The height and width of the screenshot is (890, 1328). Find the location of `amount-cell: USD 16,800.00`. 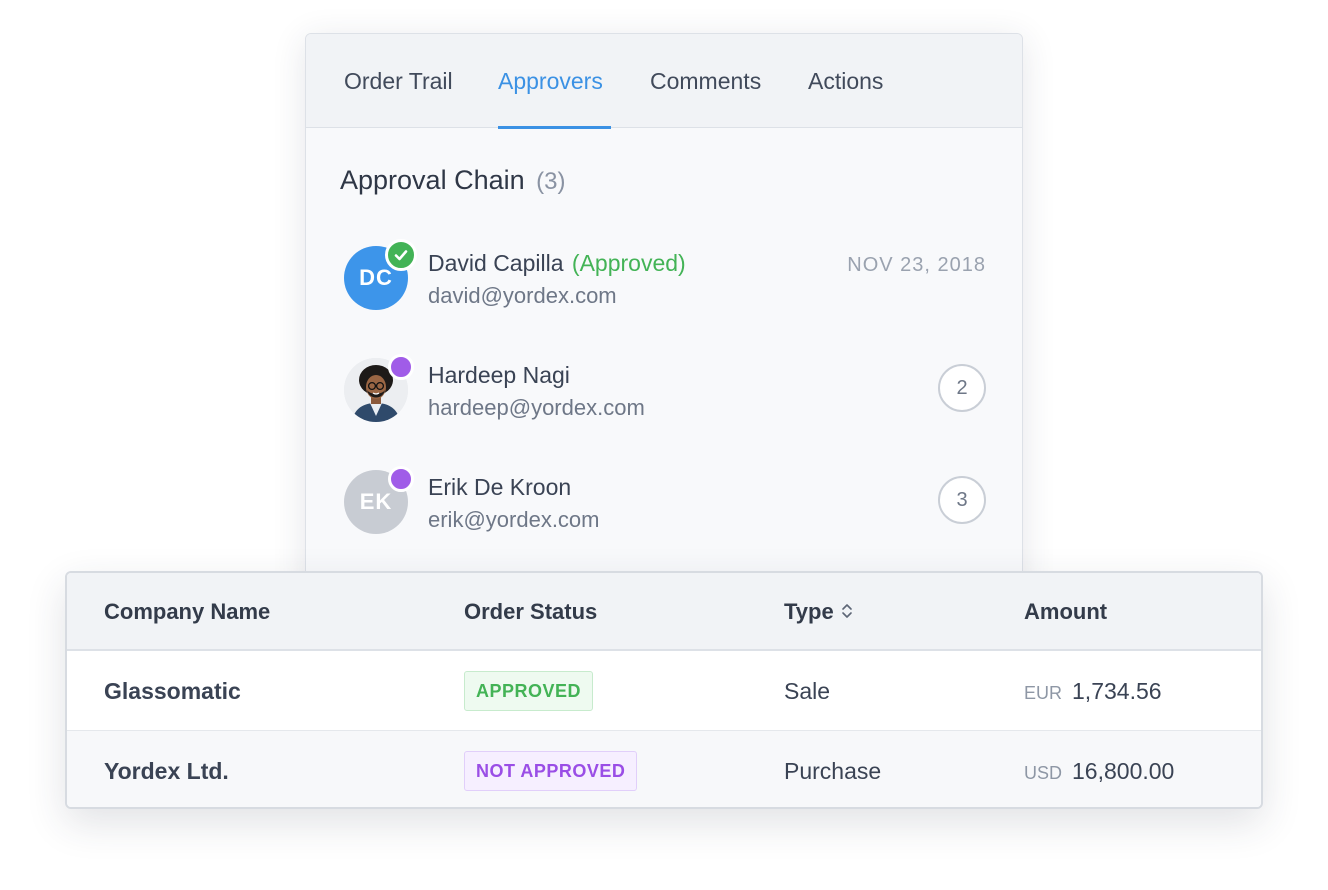

amount-cell: USD 16,800.00 is located at coordinates (1099, 769).